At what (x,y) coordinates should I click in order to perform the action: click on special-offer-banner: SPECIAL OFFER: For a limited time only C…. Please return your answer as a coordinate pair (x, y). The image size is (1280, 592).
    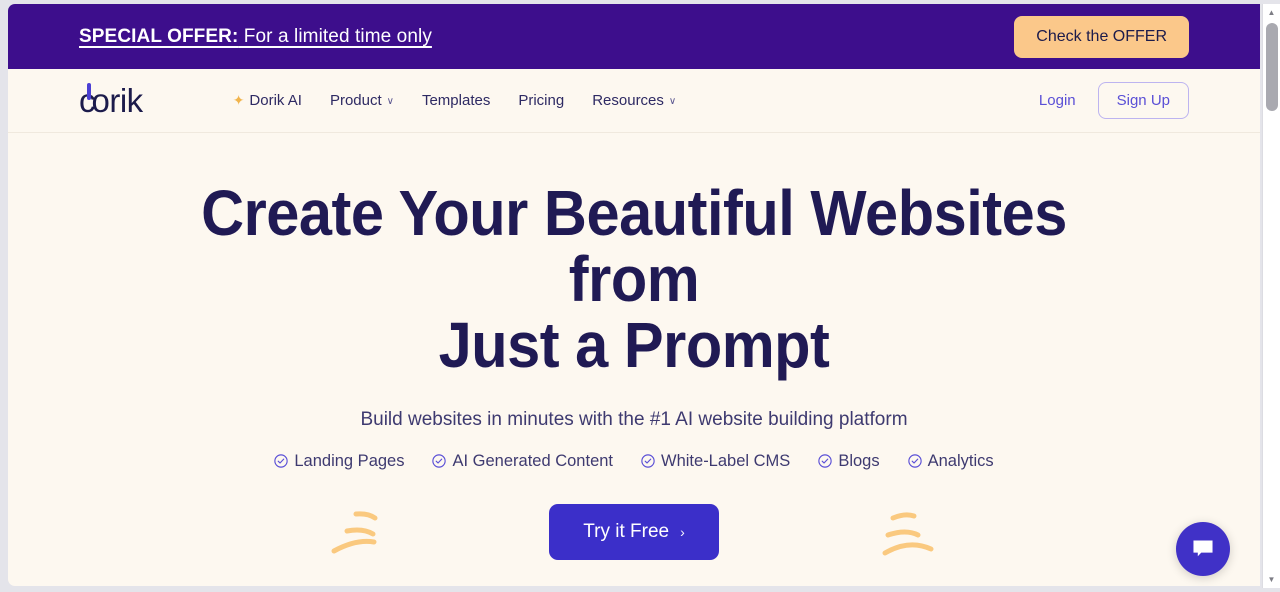
    Looking at the image, I should click on (634, 36).